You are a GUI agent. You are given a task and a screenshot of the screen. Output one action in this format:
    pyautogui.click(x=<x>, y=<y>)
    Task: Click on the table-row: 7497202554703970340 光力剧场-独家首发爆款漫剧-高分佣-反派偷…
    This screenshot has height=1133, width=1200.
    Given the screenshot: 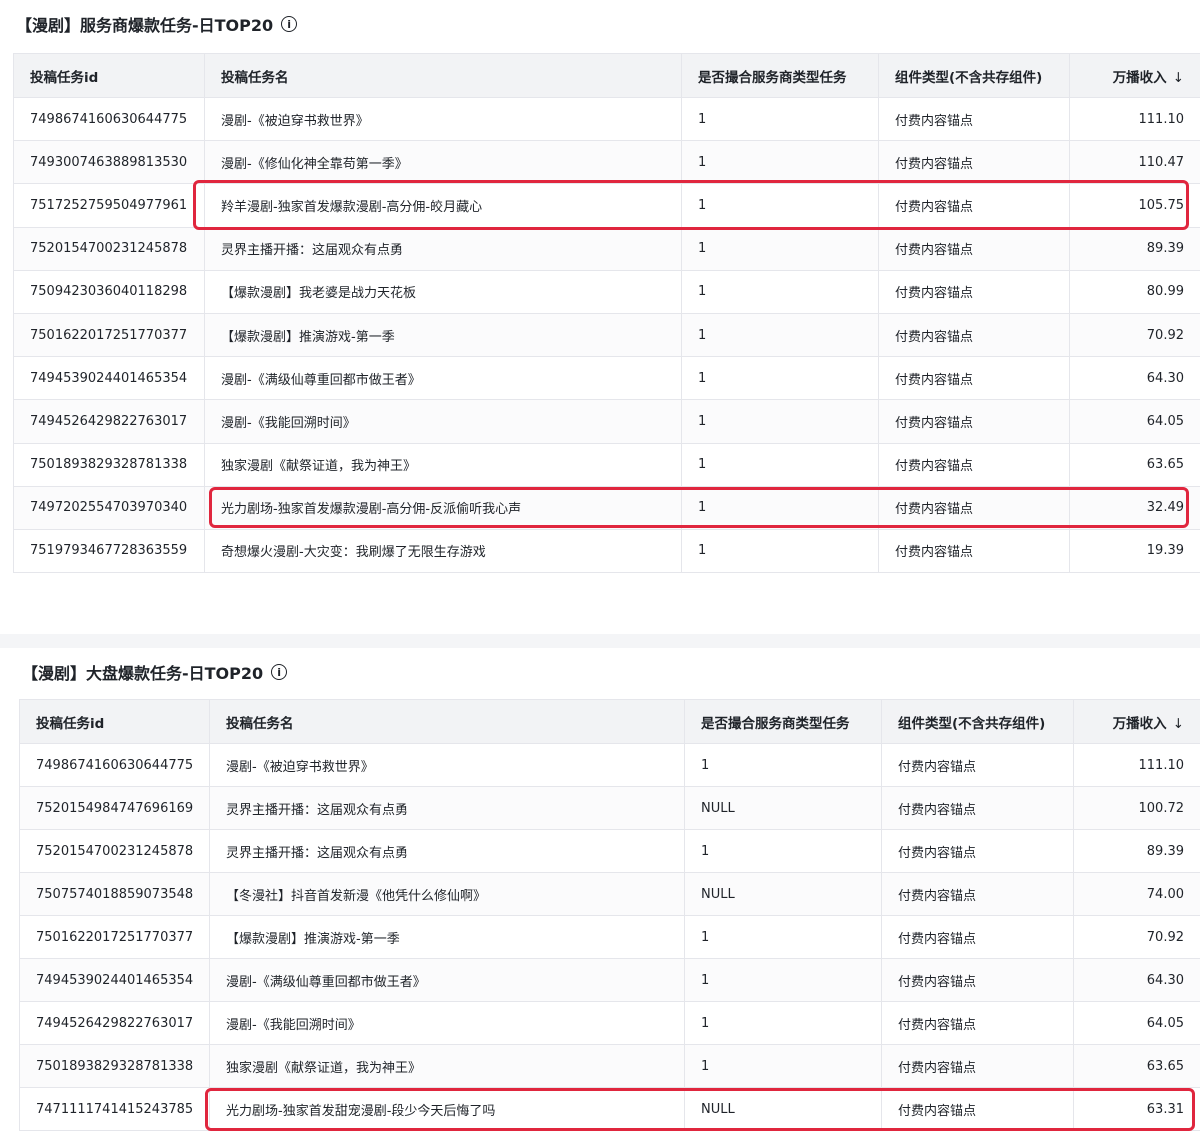 What is the action you would take?
    pyautogui.click(x=606, y=507)
    